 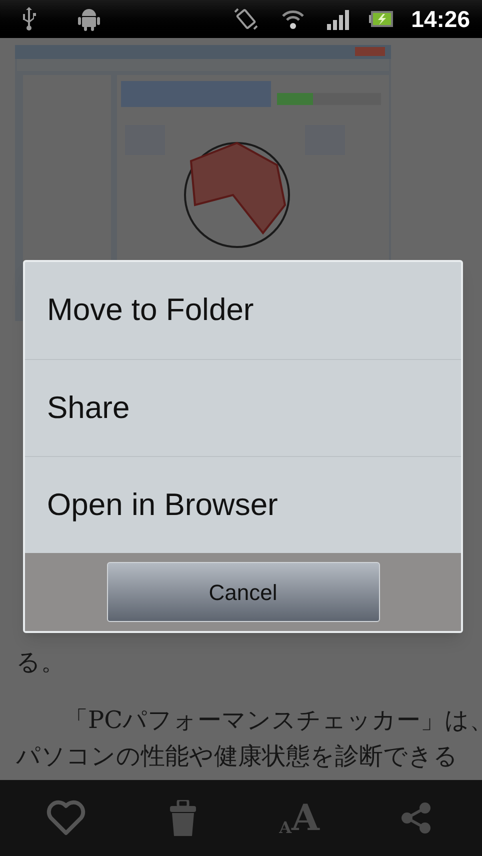 What do you see at coordinates (415, 818) in the screenshot?
I see `share-icon` at bounding box center [415, 818].